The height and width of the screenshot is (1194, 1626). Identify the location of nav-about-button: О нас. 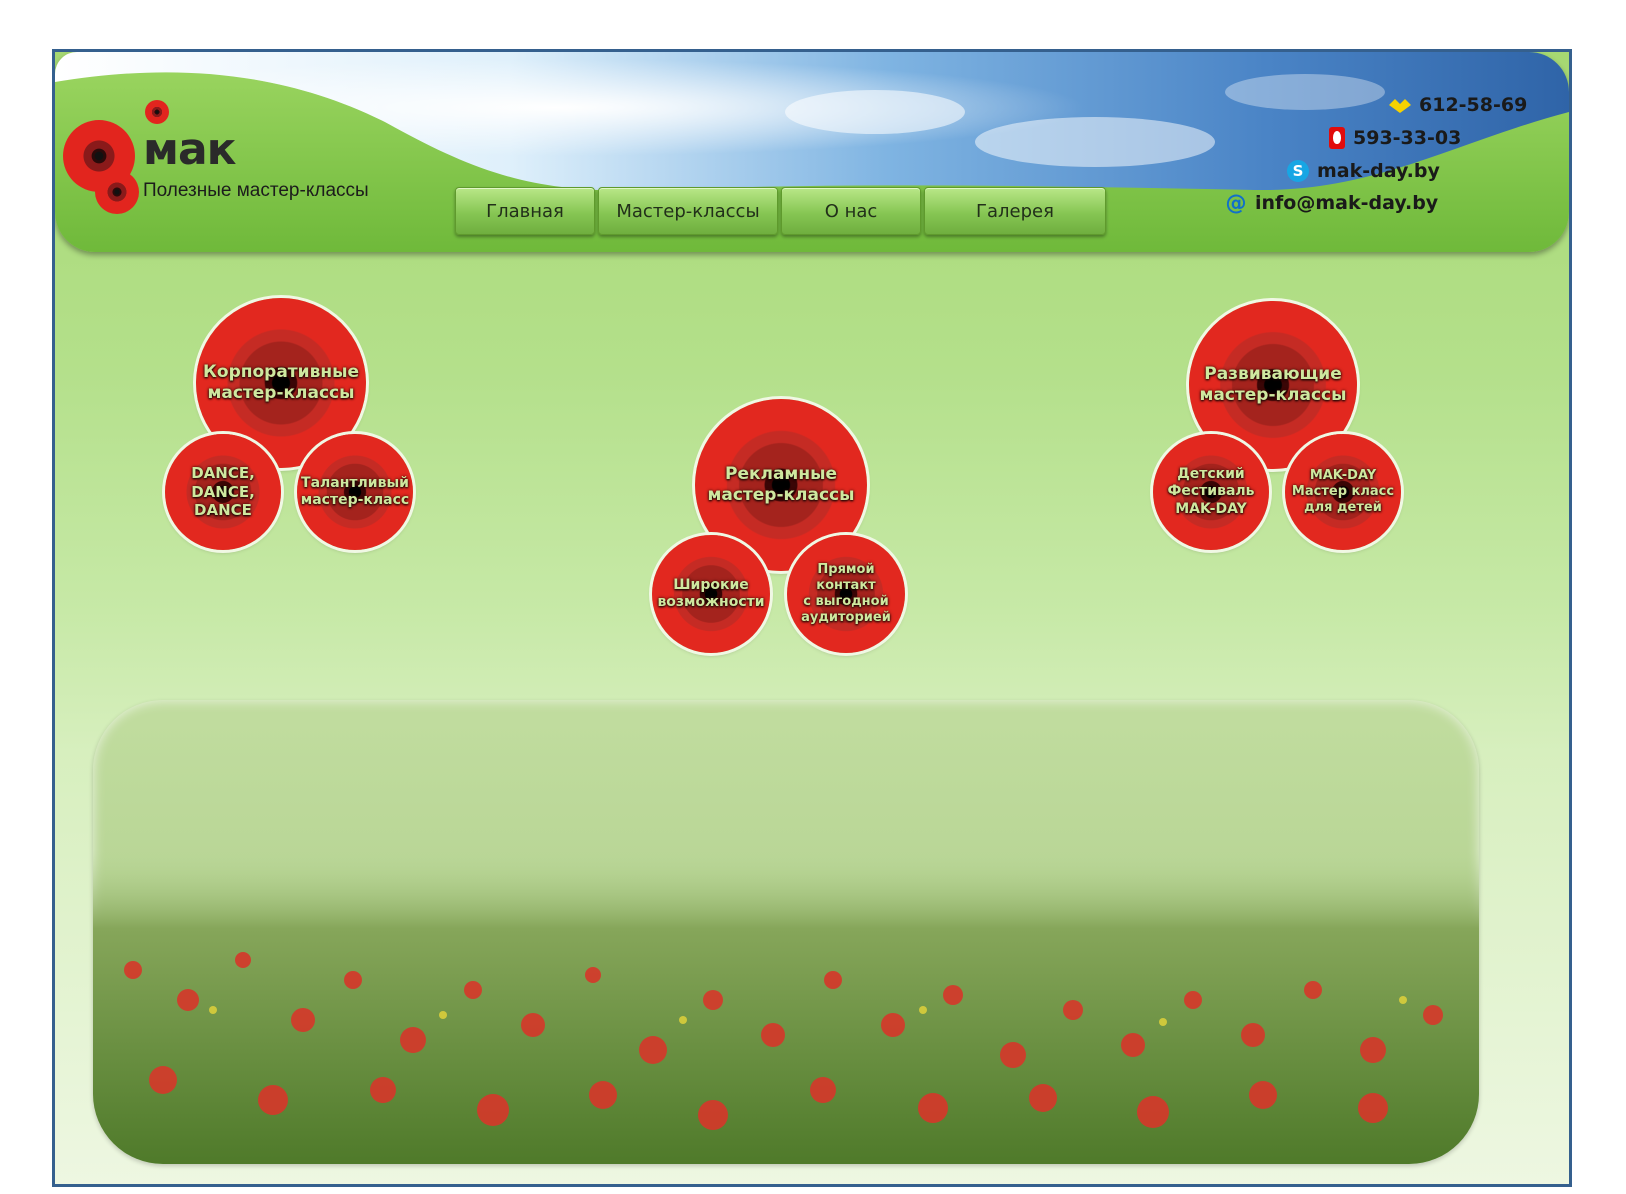
(851, 211).